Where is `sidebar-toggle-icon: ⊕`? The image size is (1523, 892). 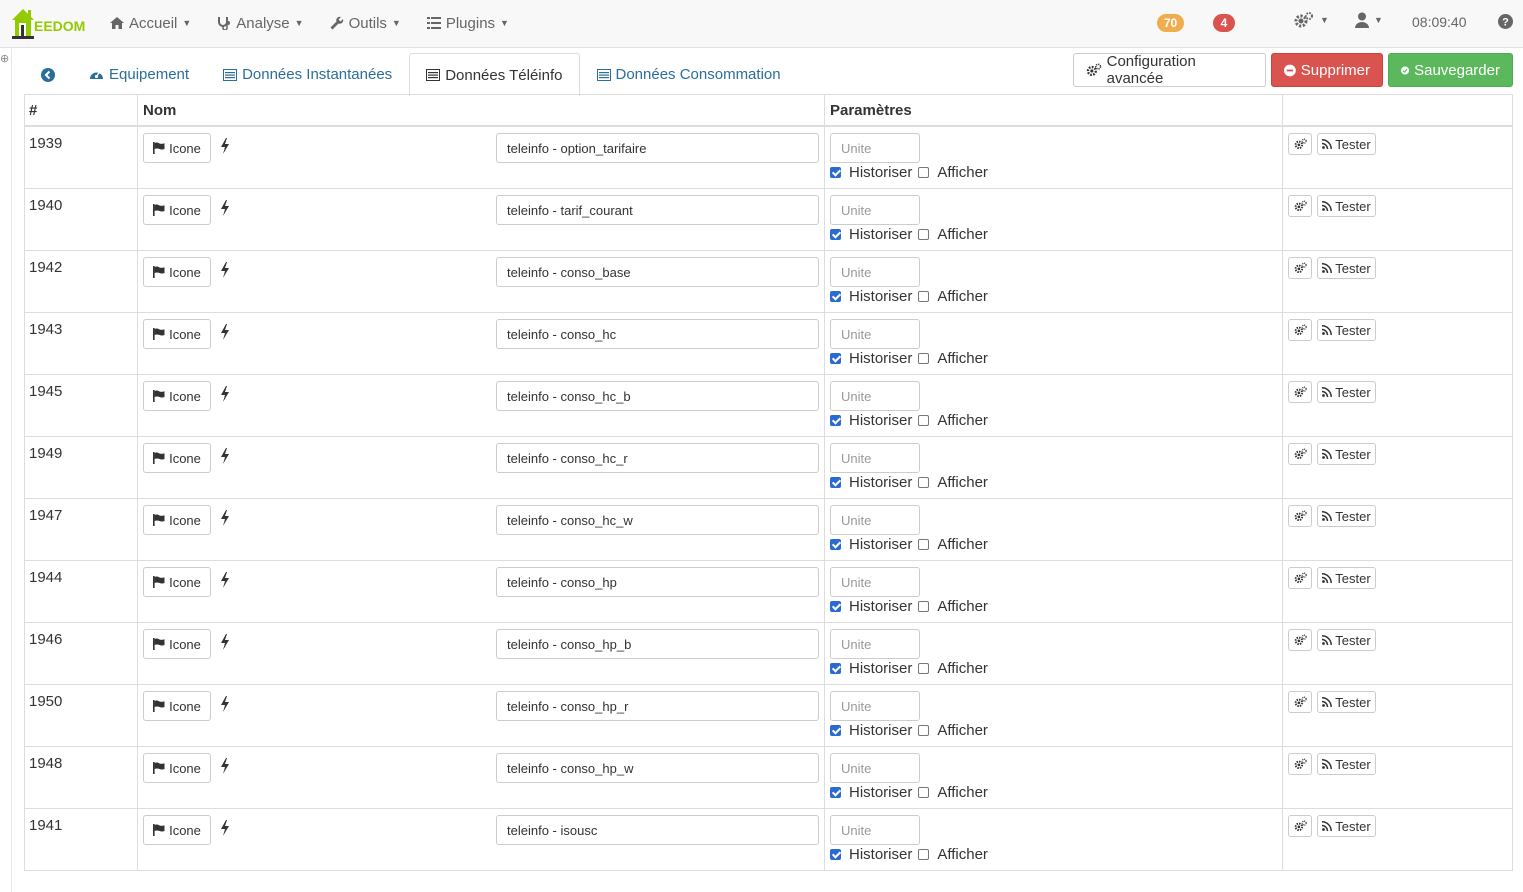
sidebar-toggle-icon: ⊕ is located at coordinates (4, 58).